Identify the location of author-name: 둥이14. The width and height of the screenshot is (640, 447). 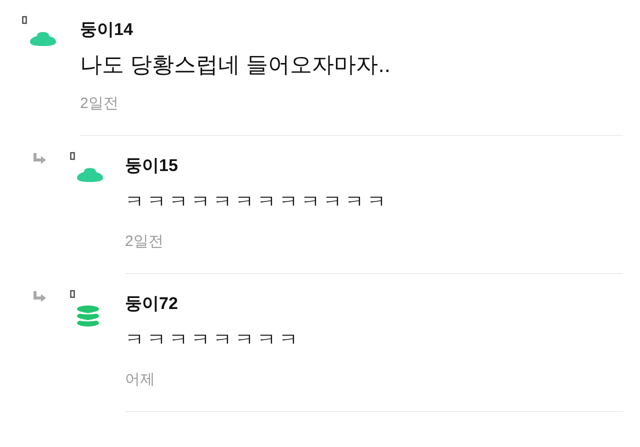
(106, 30).